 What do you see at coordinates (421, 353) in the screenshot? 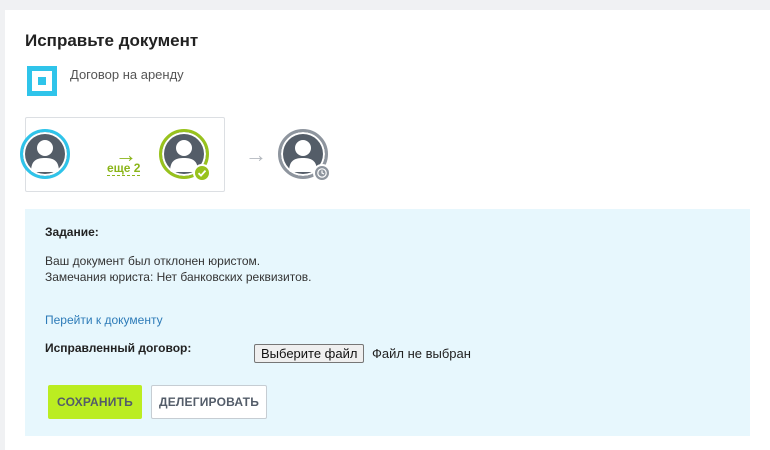
I see `file-status: Файл не выбран` at bounding box center [421, 353].